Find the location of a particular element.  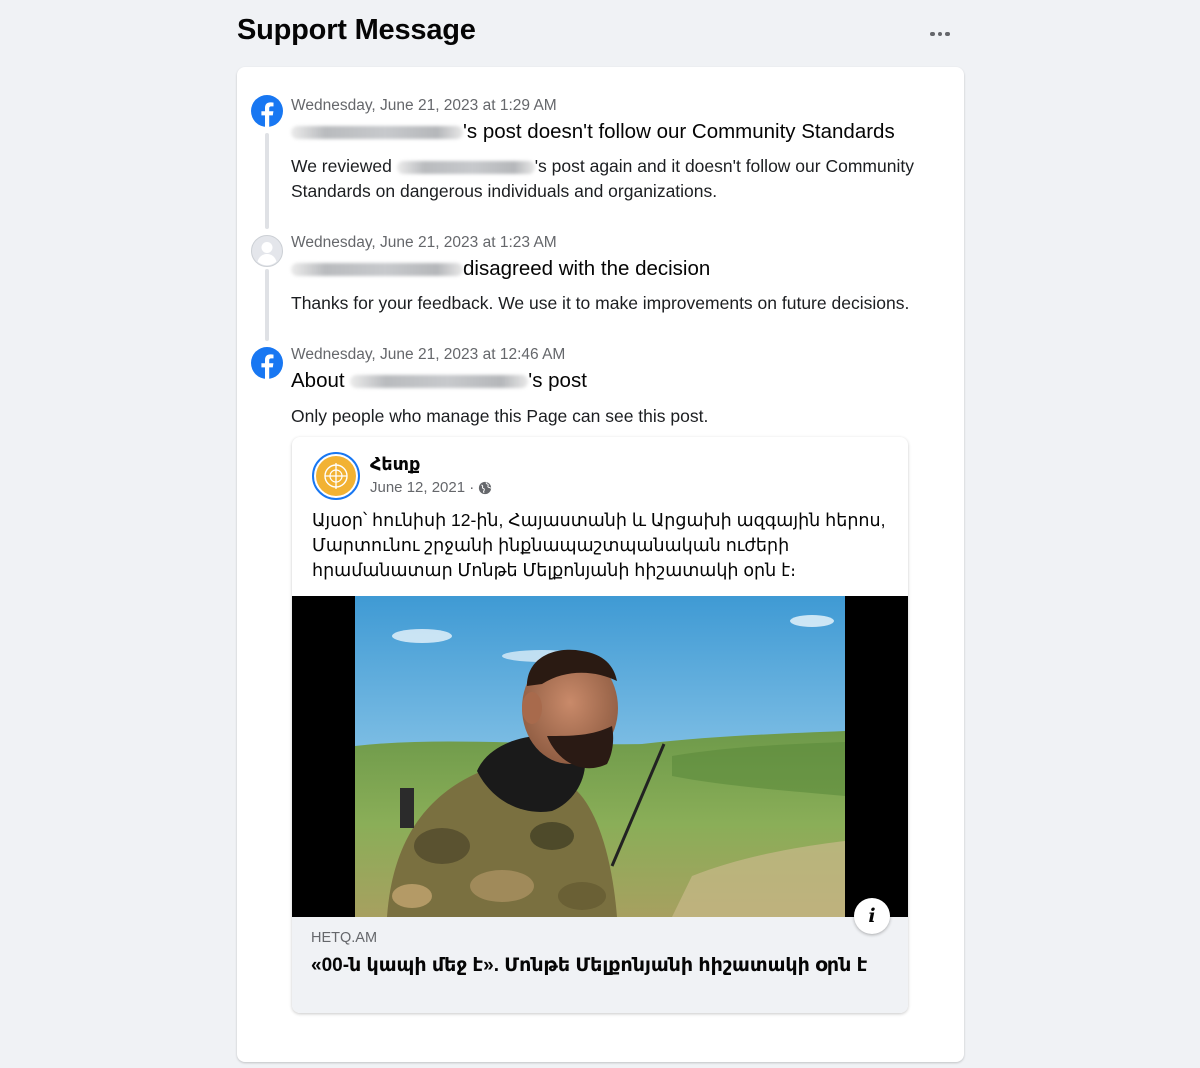

more-options-button is located at coordinates (940, 34).